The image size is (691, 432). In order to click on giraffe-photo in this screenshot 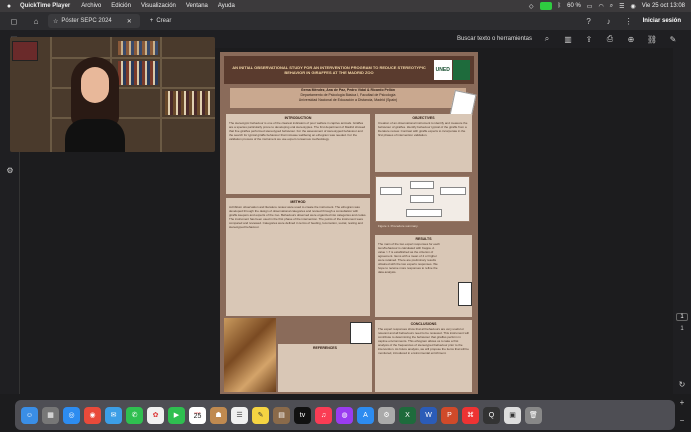, I will do `click(250, 355)`.